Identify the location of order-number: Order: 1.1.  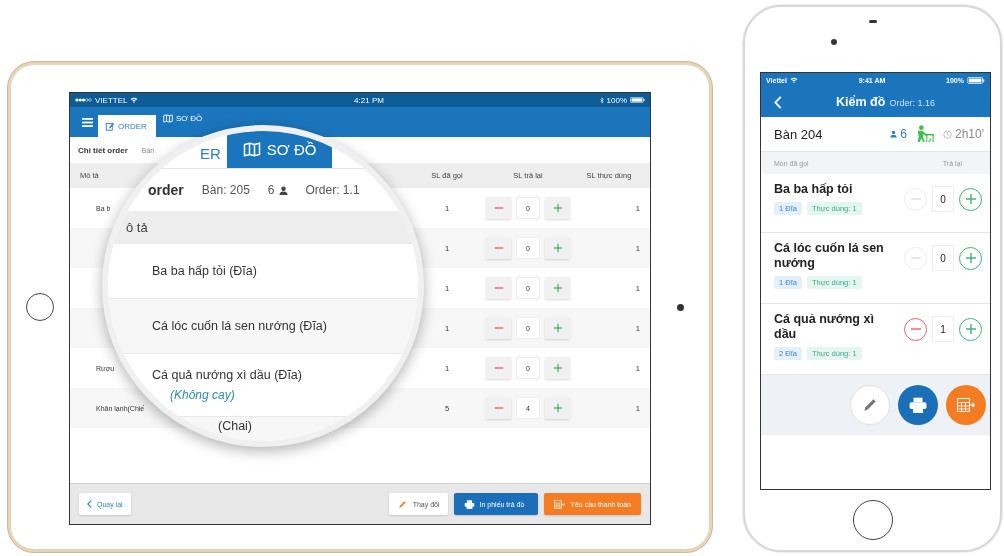
(332, 190).